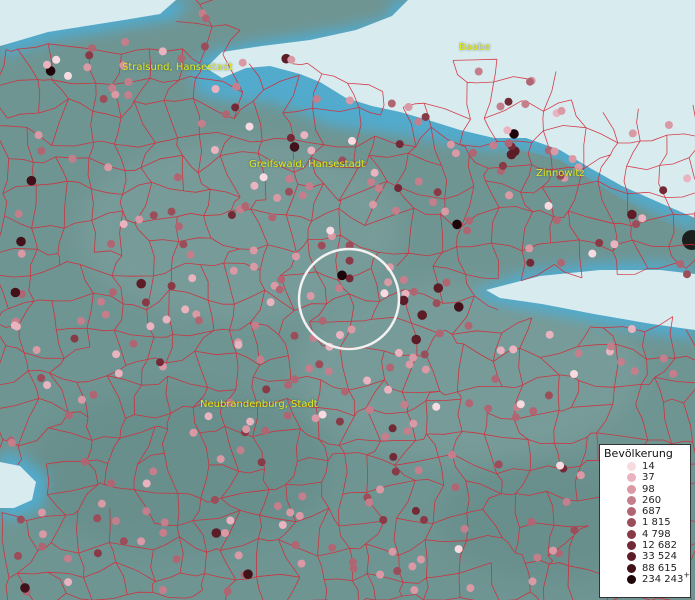  I want to click on place-label-neubrandenburg: Neubrandenburg, Stadt, so click(259, 404).